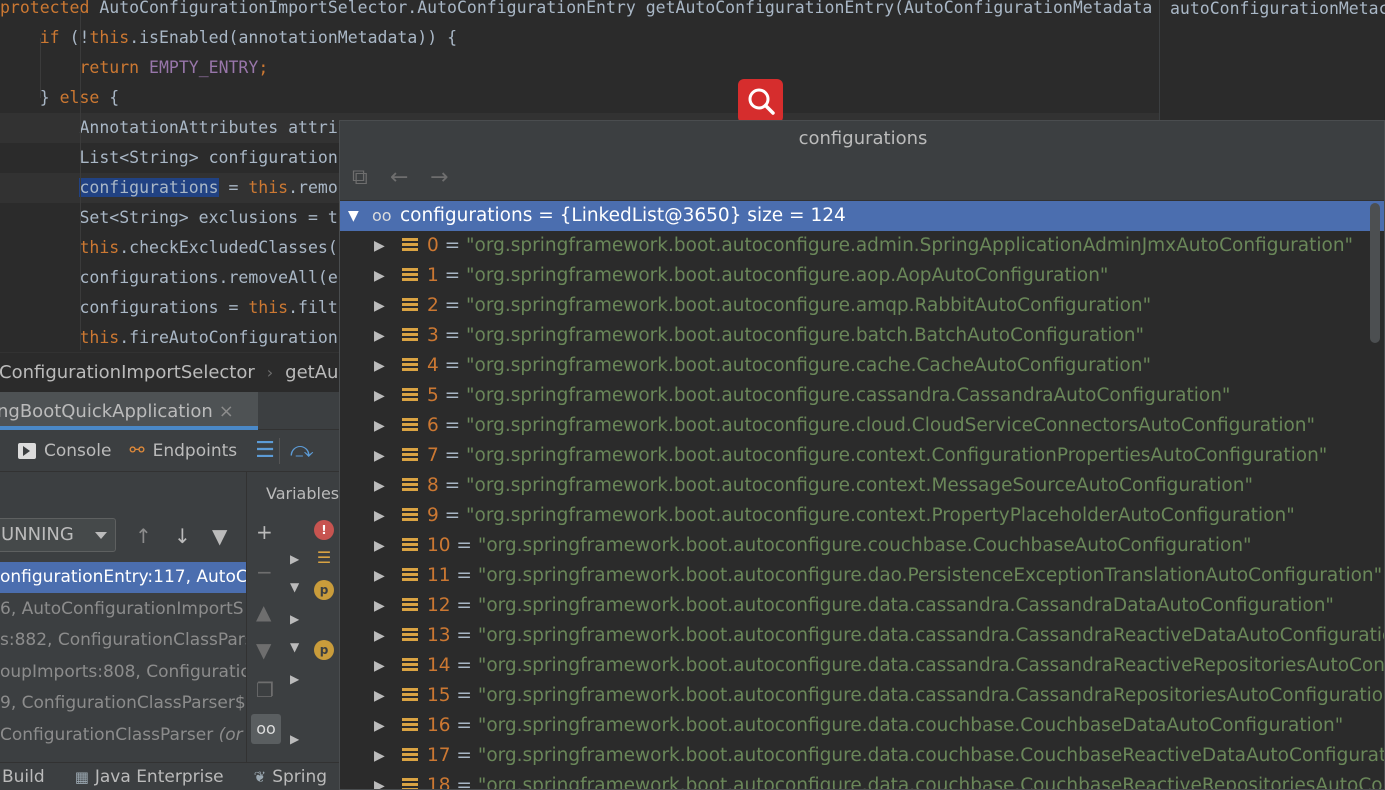  I want to click on parameter-hint-text: autoConfigurationMetac, so click(1277, 9).